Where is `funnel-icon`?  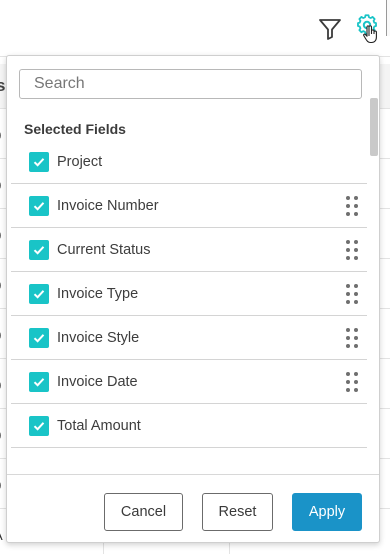 funnel-icon is located at coordinates (330, 29).